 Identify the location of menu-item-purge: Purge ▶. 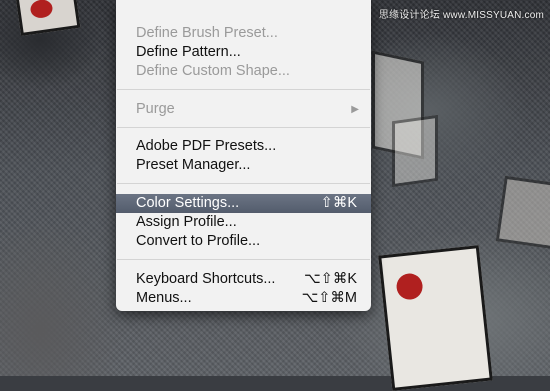
(243, 109).